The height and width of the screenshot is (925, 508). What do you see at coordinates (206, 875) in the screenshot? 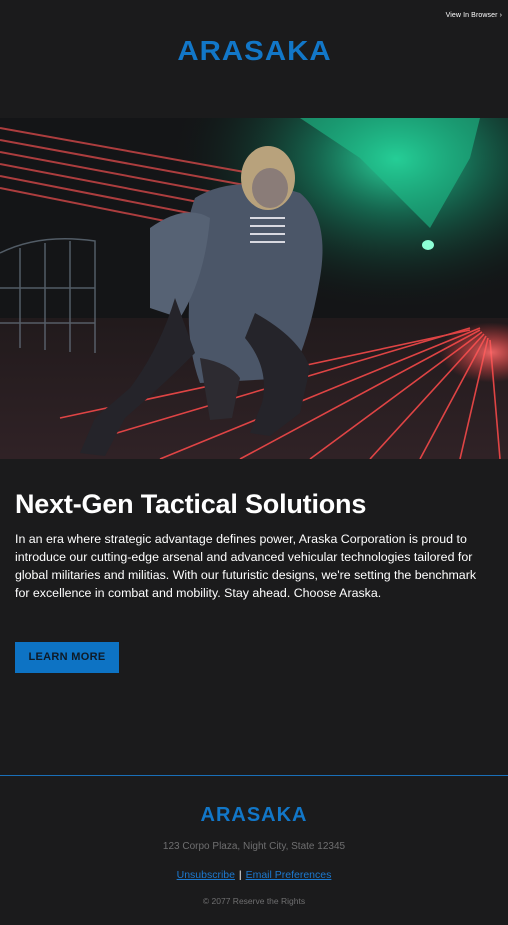
I see `unsubscribe-link: Unsubscribe` at bounding box center [206, 875].